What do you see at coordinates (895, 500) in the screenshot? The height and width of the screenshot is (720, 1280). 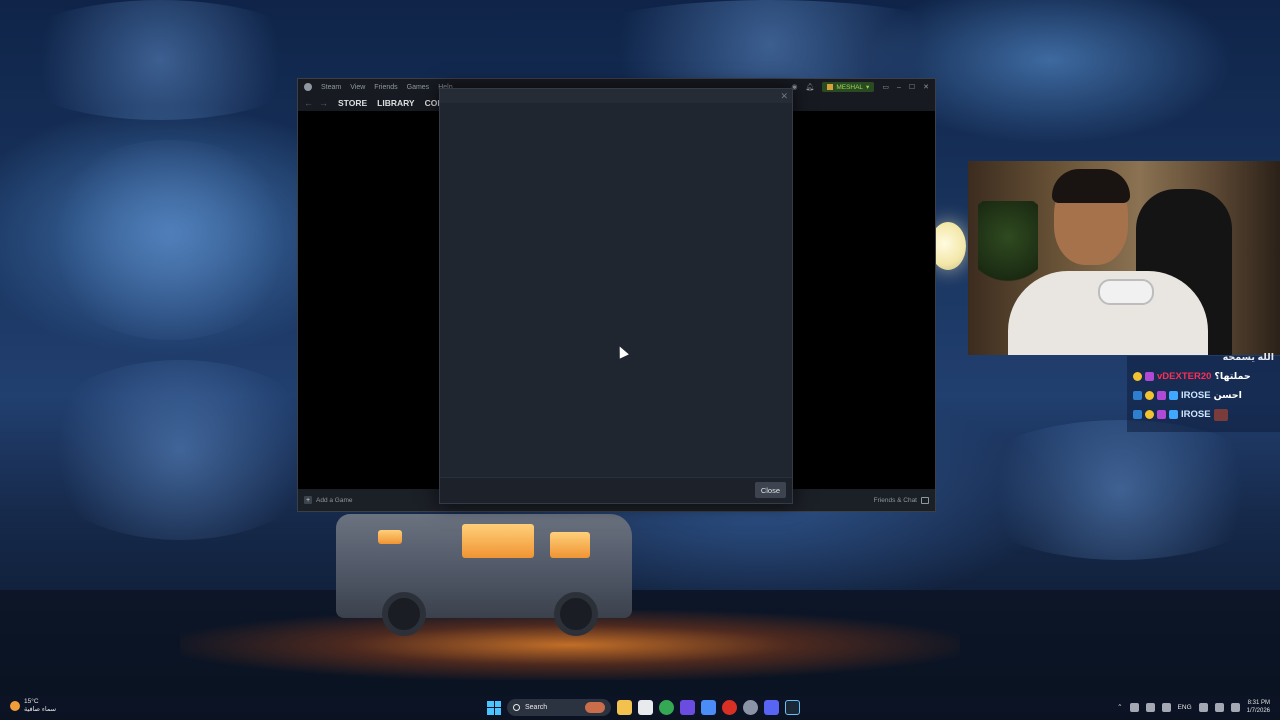 I see `friends-chat-label: Friends & Chat` at bounding box center [895, 500].